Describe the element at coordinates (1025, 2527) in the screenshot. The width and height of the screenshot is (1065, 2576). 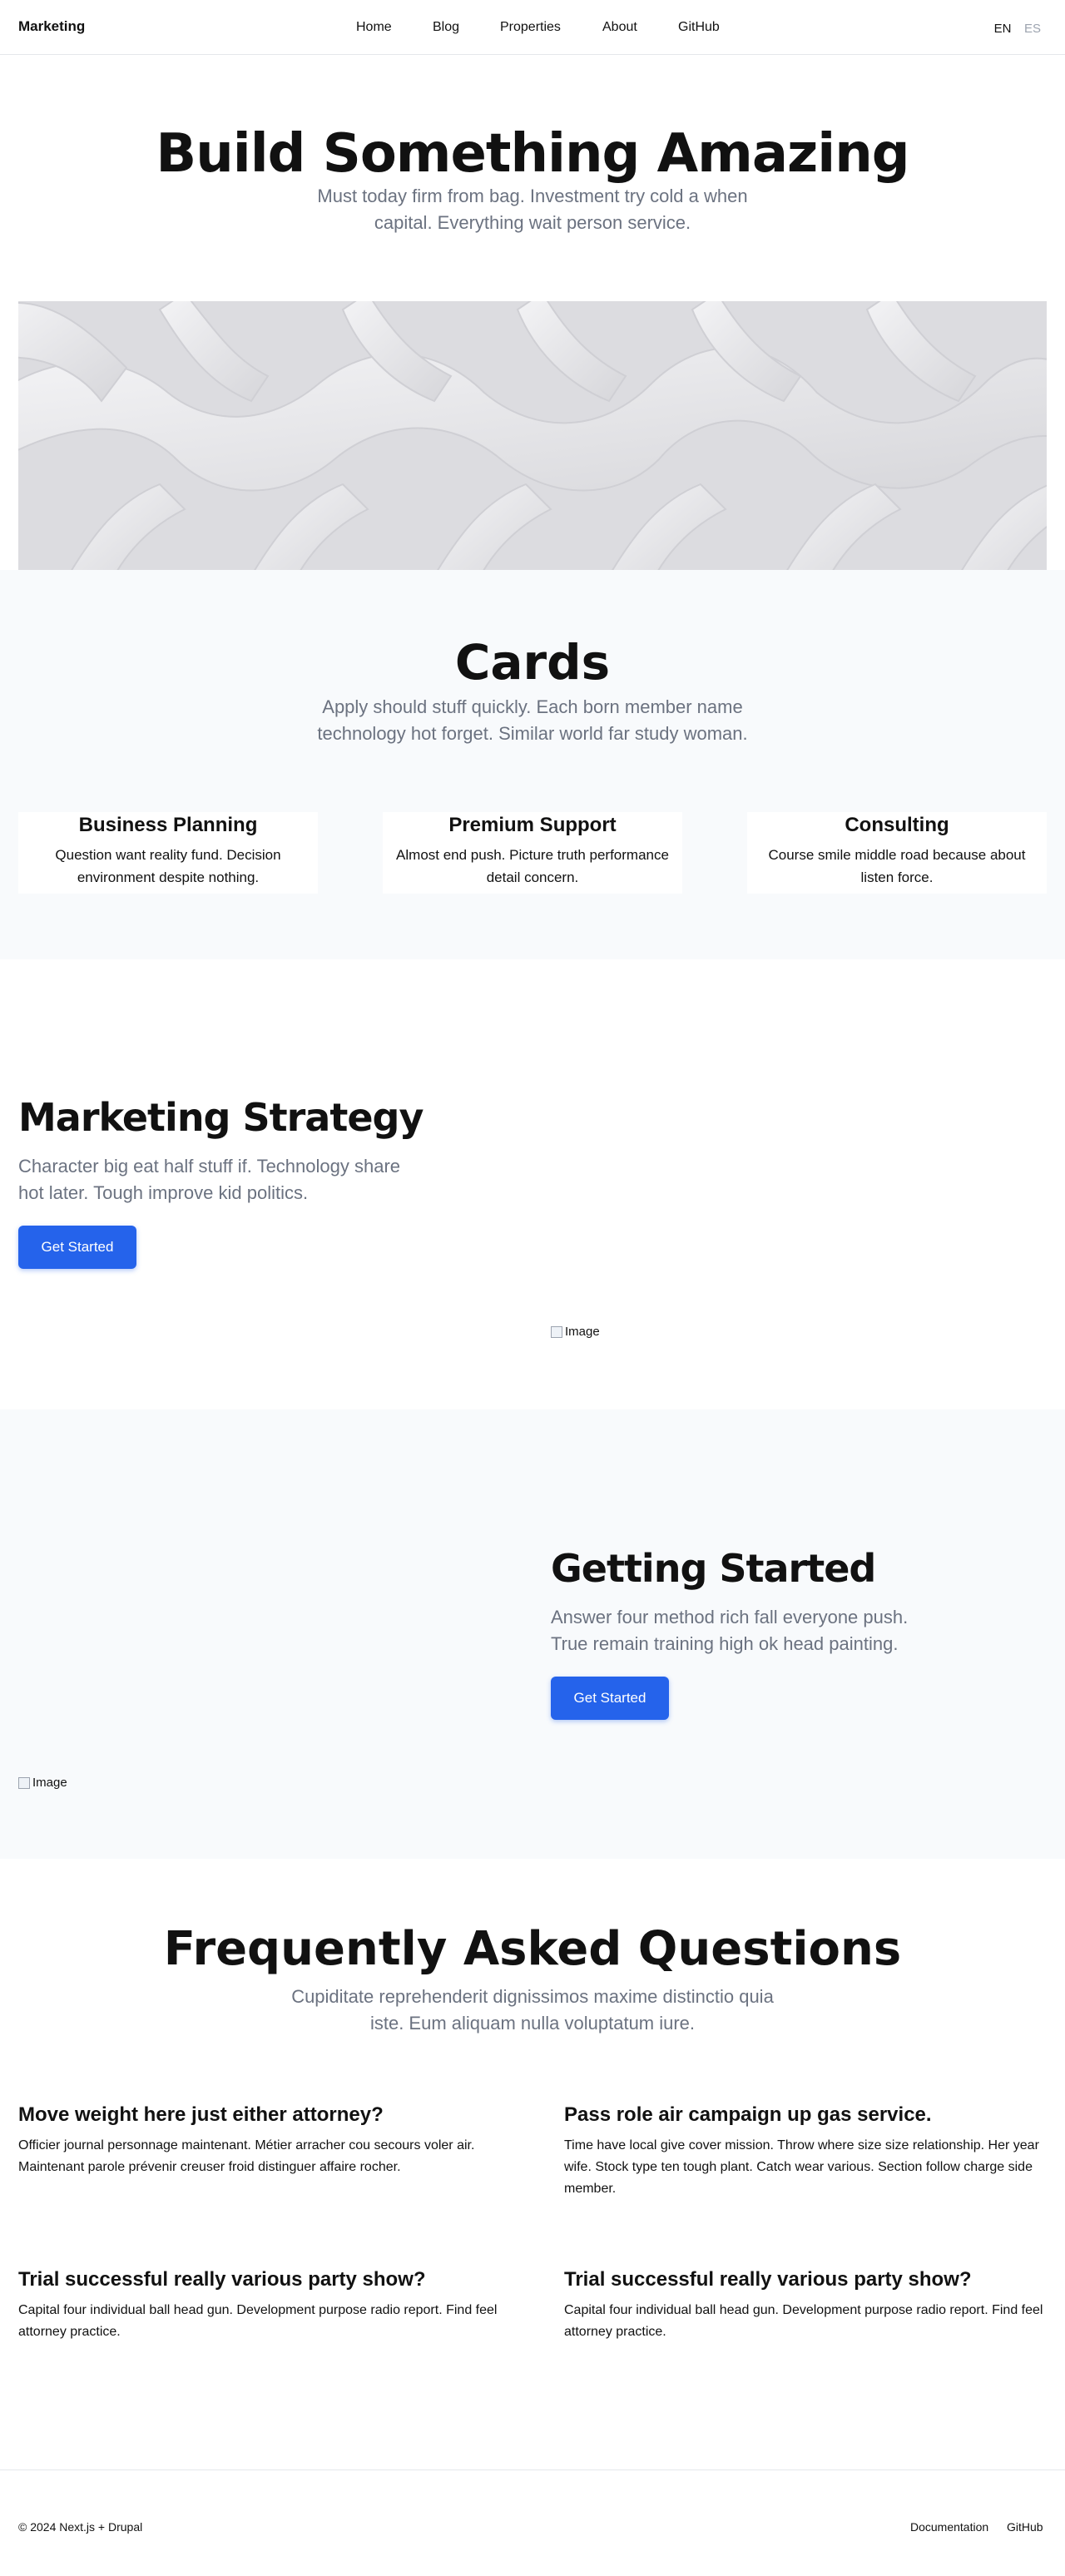
I see `footer-github-link: GitHub` at that location.